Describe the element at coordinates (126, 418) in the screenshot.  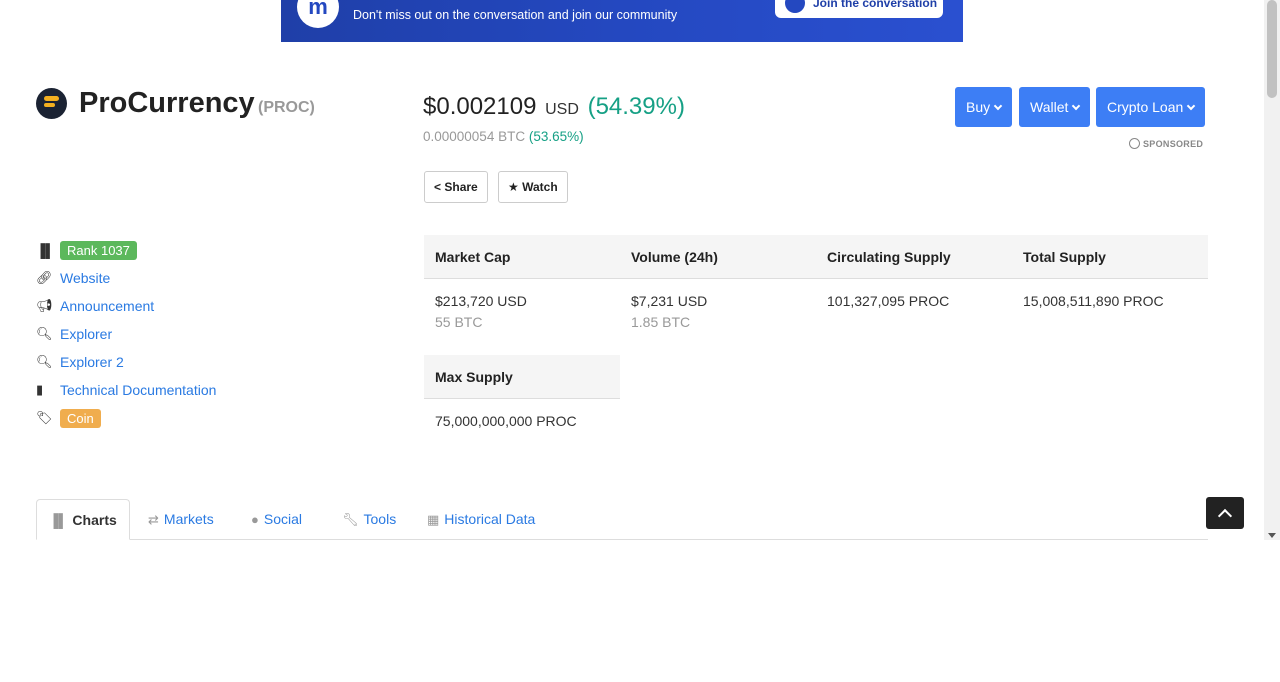
I see `tag-row: 🏷︎ Coin` at that location.